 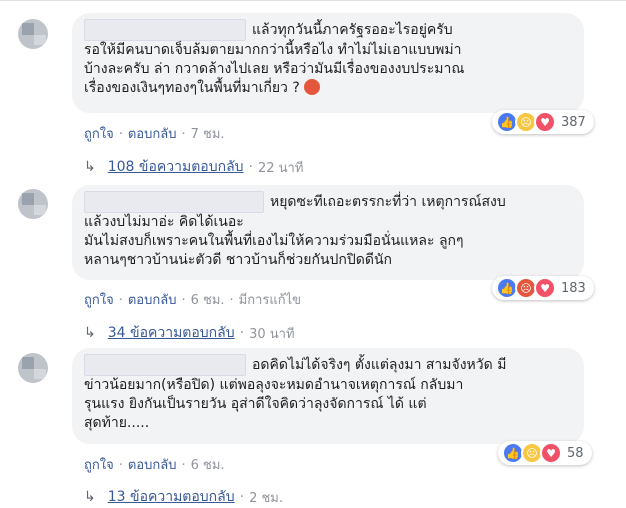 I want to click on comment-actions: ถูกใจ · ตอบกลับ · 6 ชม., so click(x=154, y=465).